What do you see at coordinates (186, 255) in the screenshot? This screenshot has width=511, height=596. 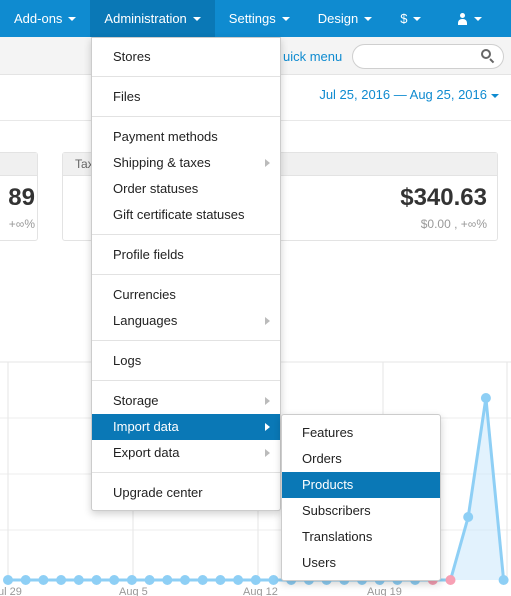 I see `menu-item-profile-fields: Profile fields` at bounding box center [186, 255].